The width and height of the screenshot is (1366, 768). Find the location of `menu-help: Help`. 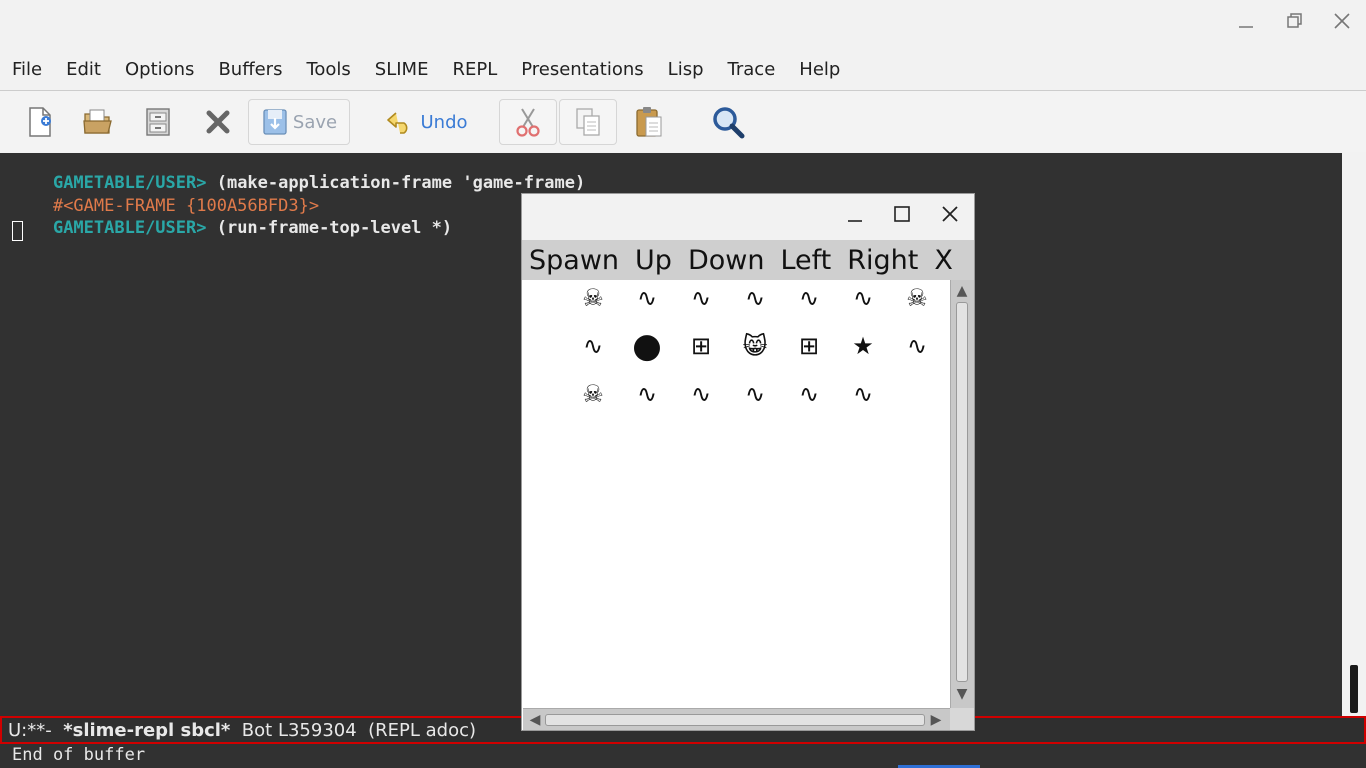

menu-help: Help is located at coordinates (819, 69).